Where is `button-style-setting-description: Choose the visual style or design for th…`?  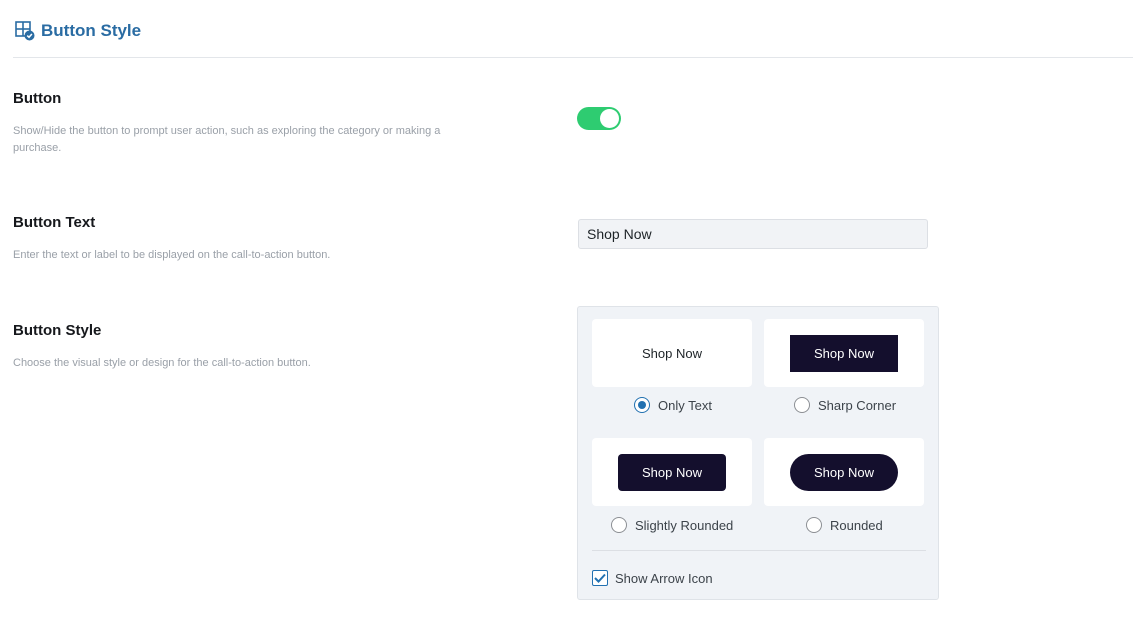
button-style-setting-description: Choose the visual style or design for th… is located at coordinates (162, 363).